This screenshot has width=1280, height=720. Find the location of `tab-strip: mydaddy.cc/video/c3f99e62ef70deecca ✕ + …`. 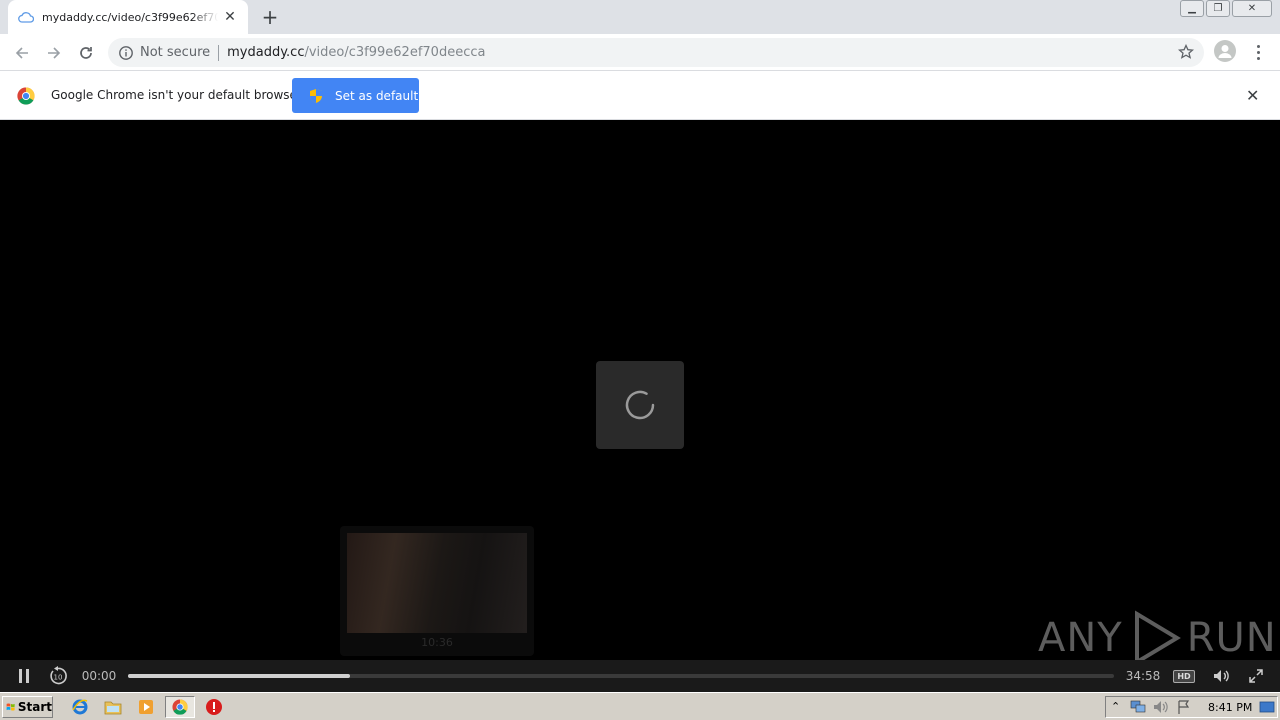

tab-strip: mydaddy.cc/video/c3f99e62ef70deecca ✕ + … is located at coordinates (640, 17).